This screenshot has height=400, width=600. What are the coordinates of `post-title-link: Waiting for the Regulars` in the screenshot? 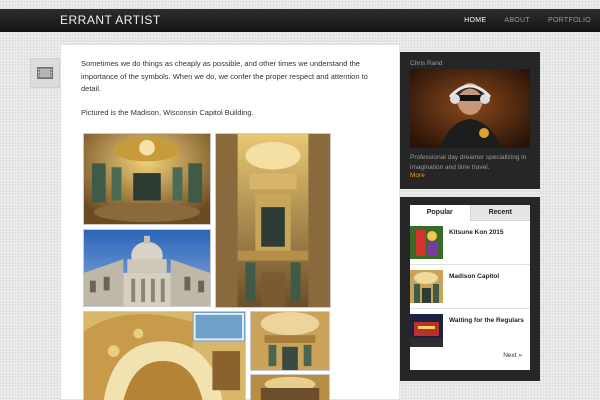 It's located at (489, 320).